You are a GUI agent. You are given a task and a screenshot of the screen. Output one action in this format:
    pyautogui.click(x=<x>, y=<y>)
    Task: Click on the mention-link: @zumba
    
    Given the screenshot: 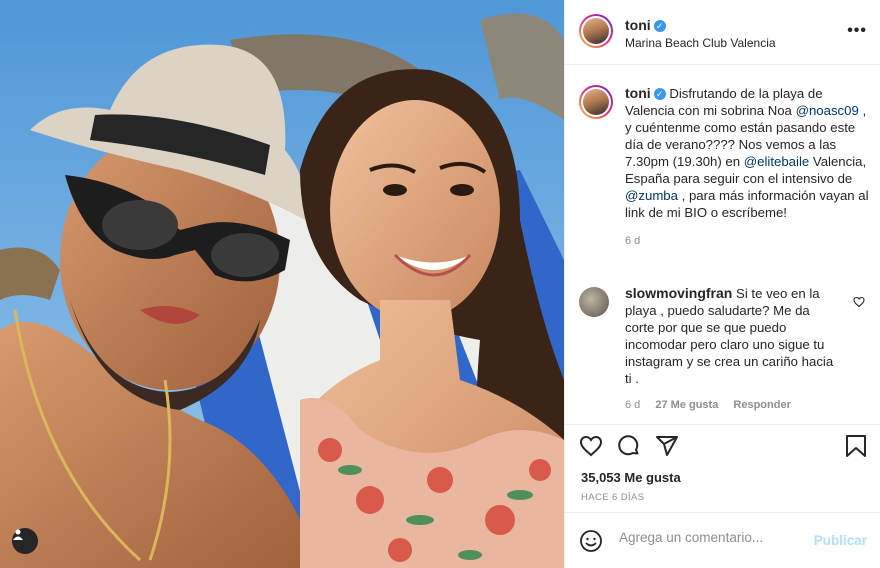 What is the action you would take?
    pyautogui.click(x=651, y=195)
    